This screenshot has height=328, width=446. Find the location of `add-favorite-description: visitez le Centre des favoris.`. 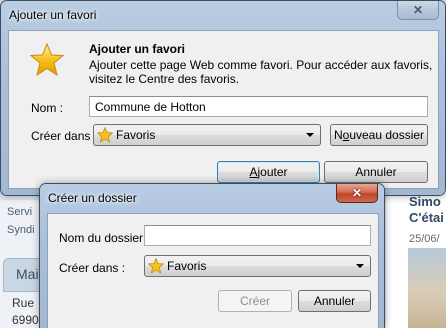

add-favorite-description: visitez le Centre des favoris. is located at coordinates (164, 79).